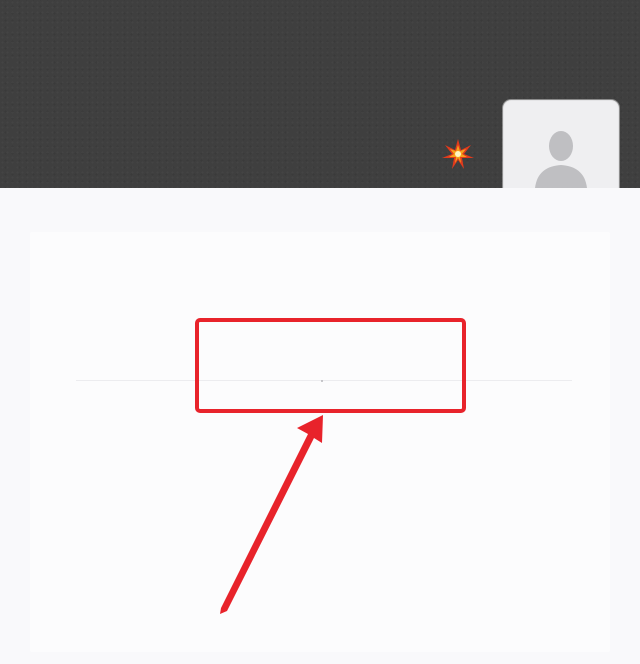 The height and width of the screenshot is (664, 640). What do you see at coordinates (330, 365) in the screenshot?
I see `highlight-box` at bounding box center [330, 365].